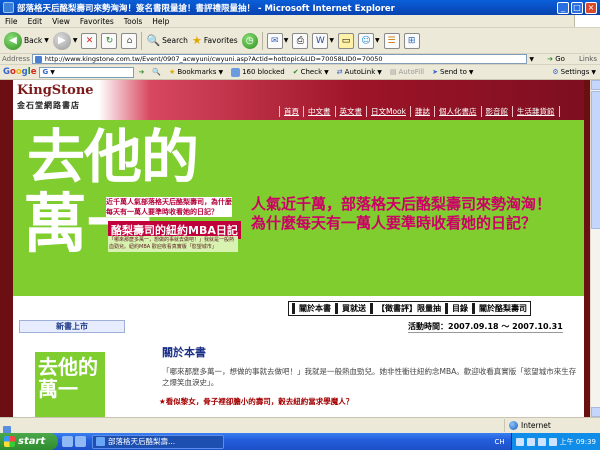 The height and width of the screenshot is (450, 600). I want to click on slogan-line2: 為什麼每天有一萬人要準時收看她的日記？, so click(394, 223).